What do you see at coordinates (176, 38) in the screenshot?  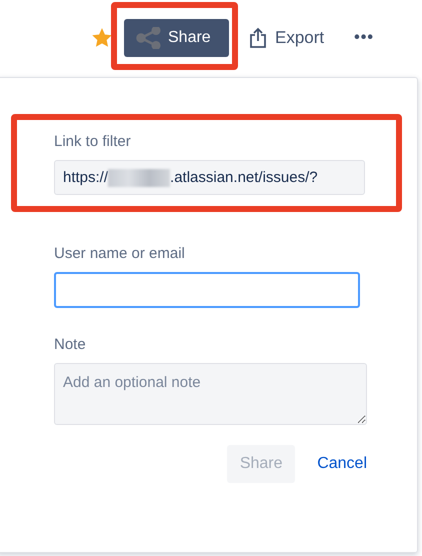 I see `share-button: Share` at bounding box center [176, 38].